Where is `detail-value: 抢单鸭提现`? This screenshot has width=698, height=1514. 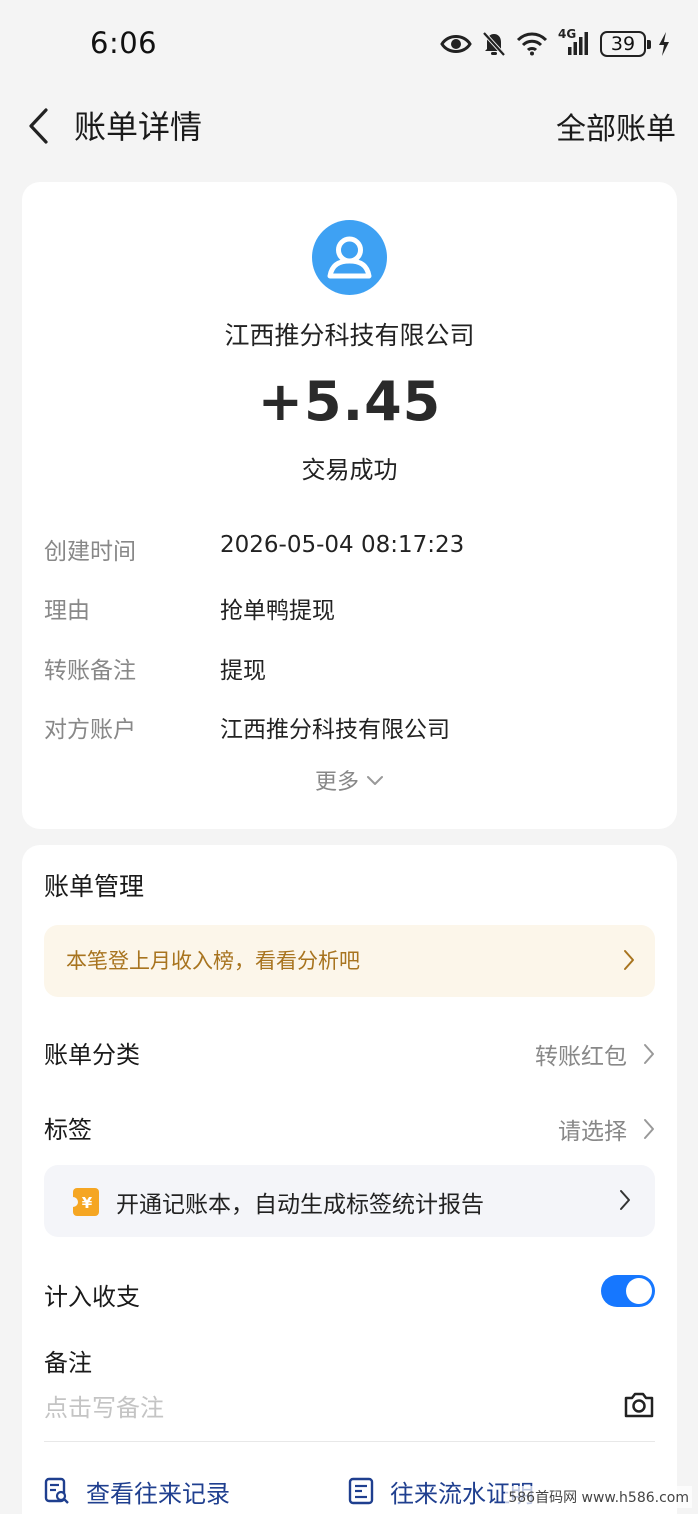
detail-value: 抢单鸭提现 is located at coordinates (277, 611).